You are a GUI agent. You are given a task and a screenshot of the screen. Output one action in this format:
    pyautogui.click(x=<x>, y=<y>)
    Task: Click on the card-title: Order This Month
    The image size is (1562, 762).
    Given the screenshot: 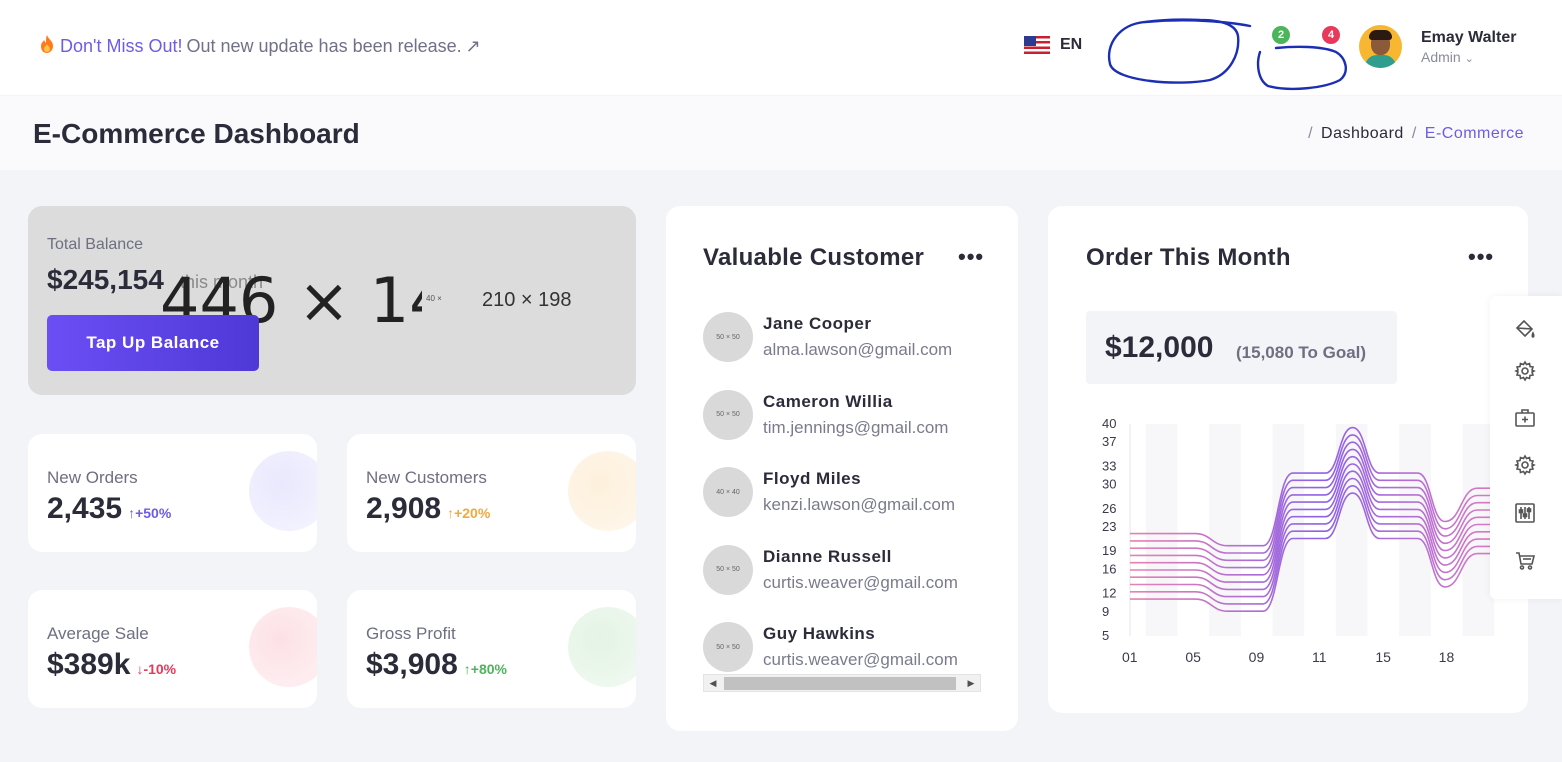 What is the action you would take?
    pyautogui.click(x=1188, y=257)
    